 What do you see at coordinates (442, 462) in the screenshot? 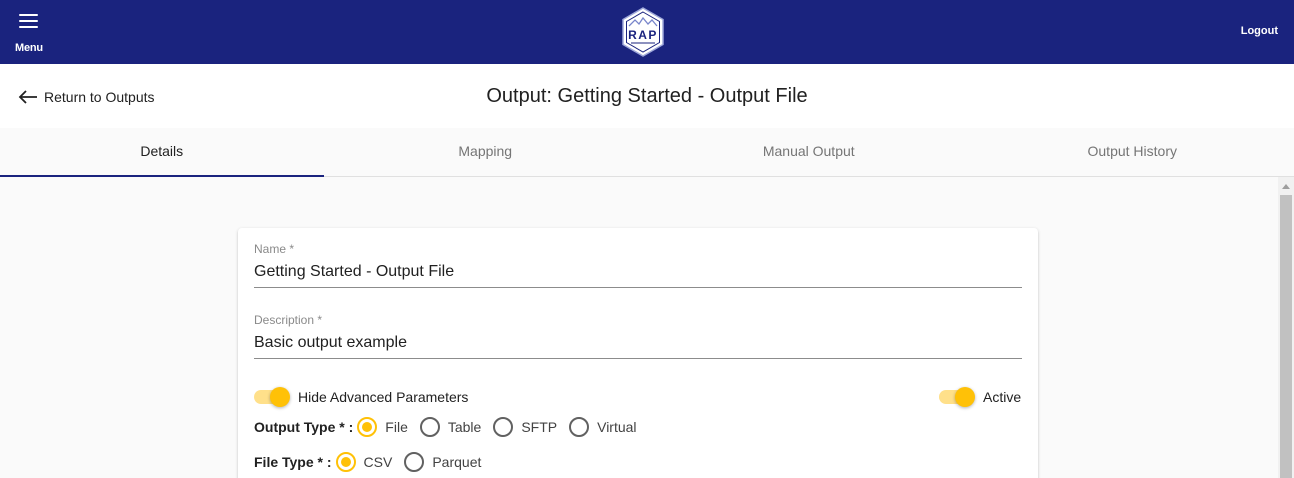
I see `file-type-radio-parquet: Parquet` at bounding box center [442, 462].